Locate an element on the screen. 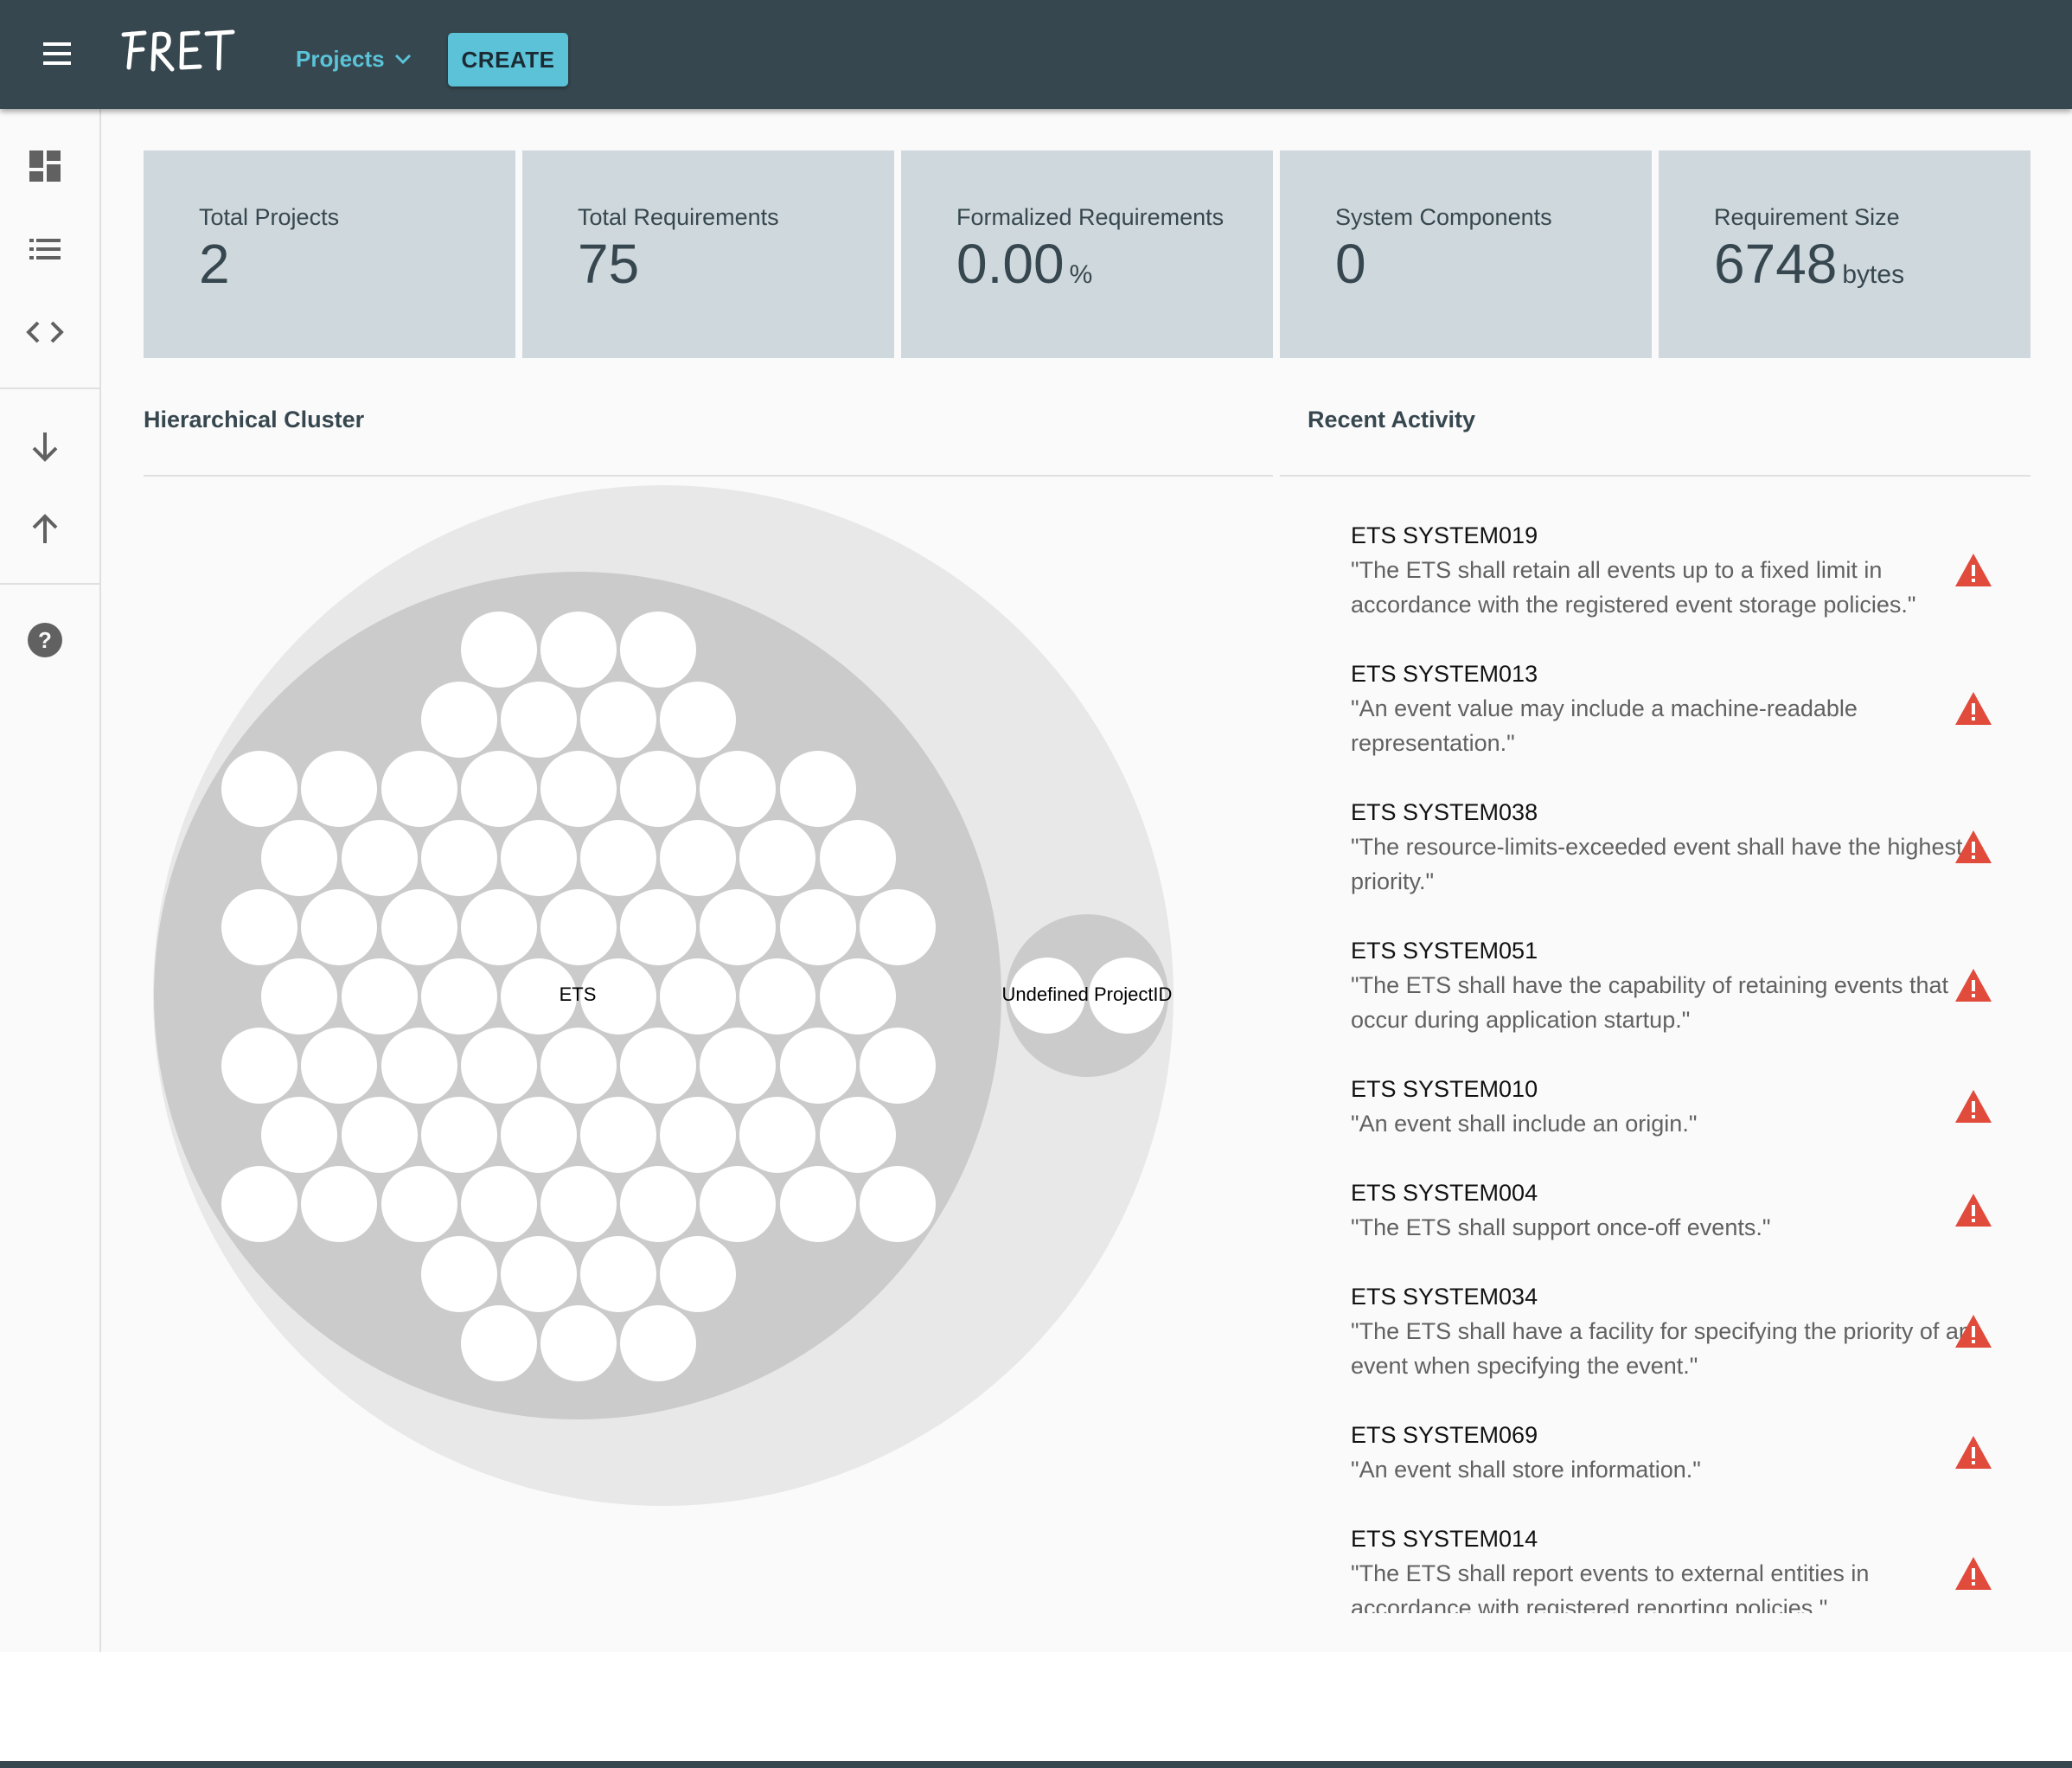 This screenshot has height=1768, width=2072. help-icon: ? is located at coordinates (45, 640).